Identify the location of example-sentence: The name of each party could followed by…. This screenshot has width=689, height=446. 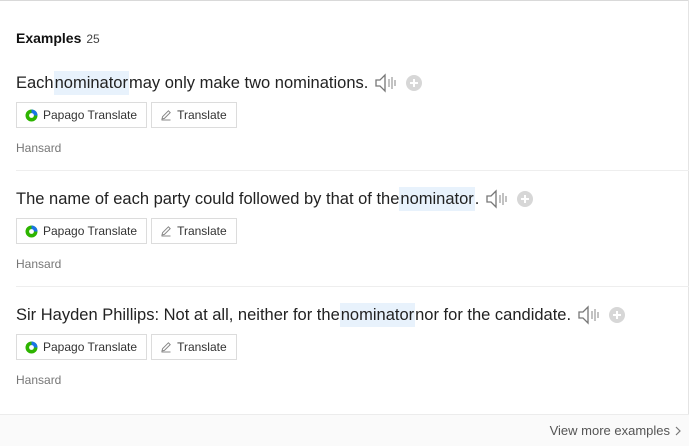
(346, 199).